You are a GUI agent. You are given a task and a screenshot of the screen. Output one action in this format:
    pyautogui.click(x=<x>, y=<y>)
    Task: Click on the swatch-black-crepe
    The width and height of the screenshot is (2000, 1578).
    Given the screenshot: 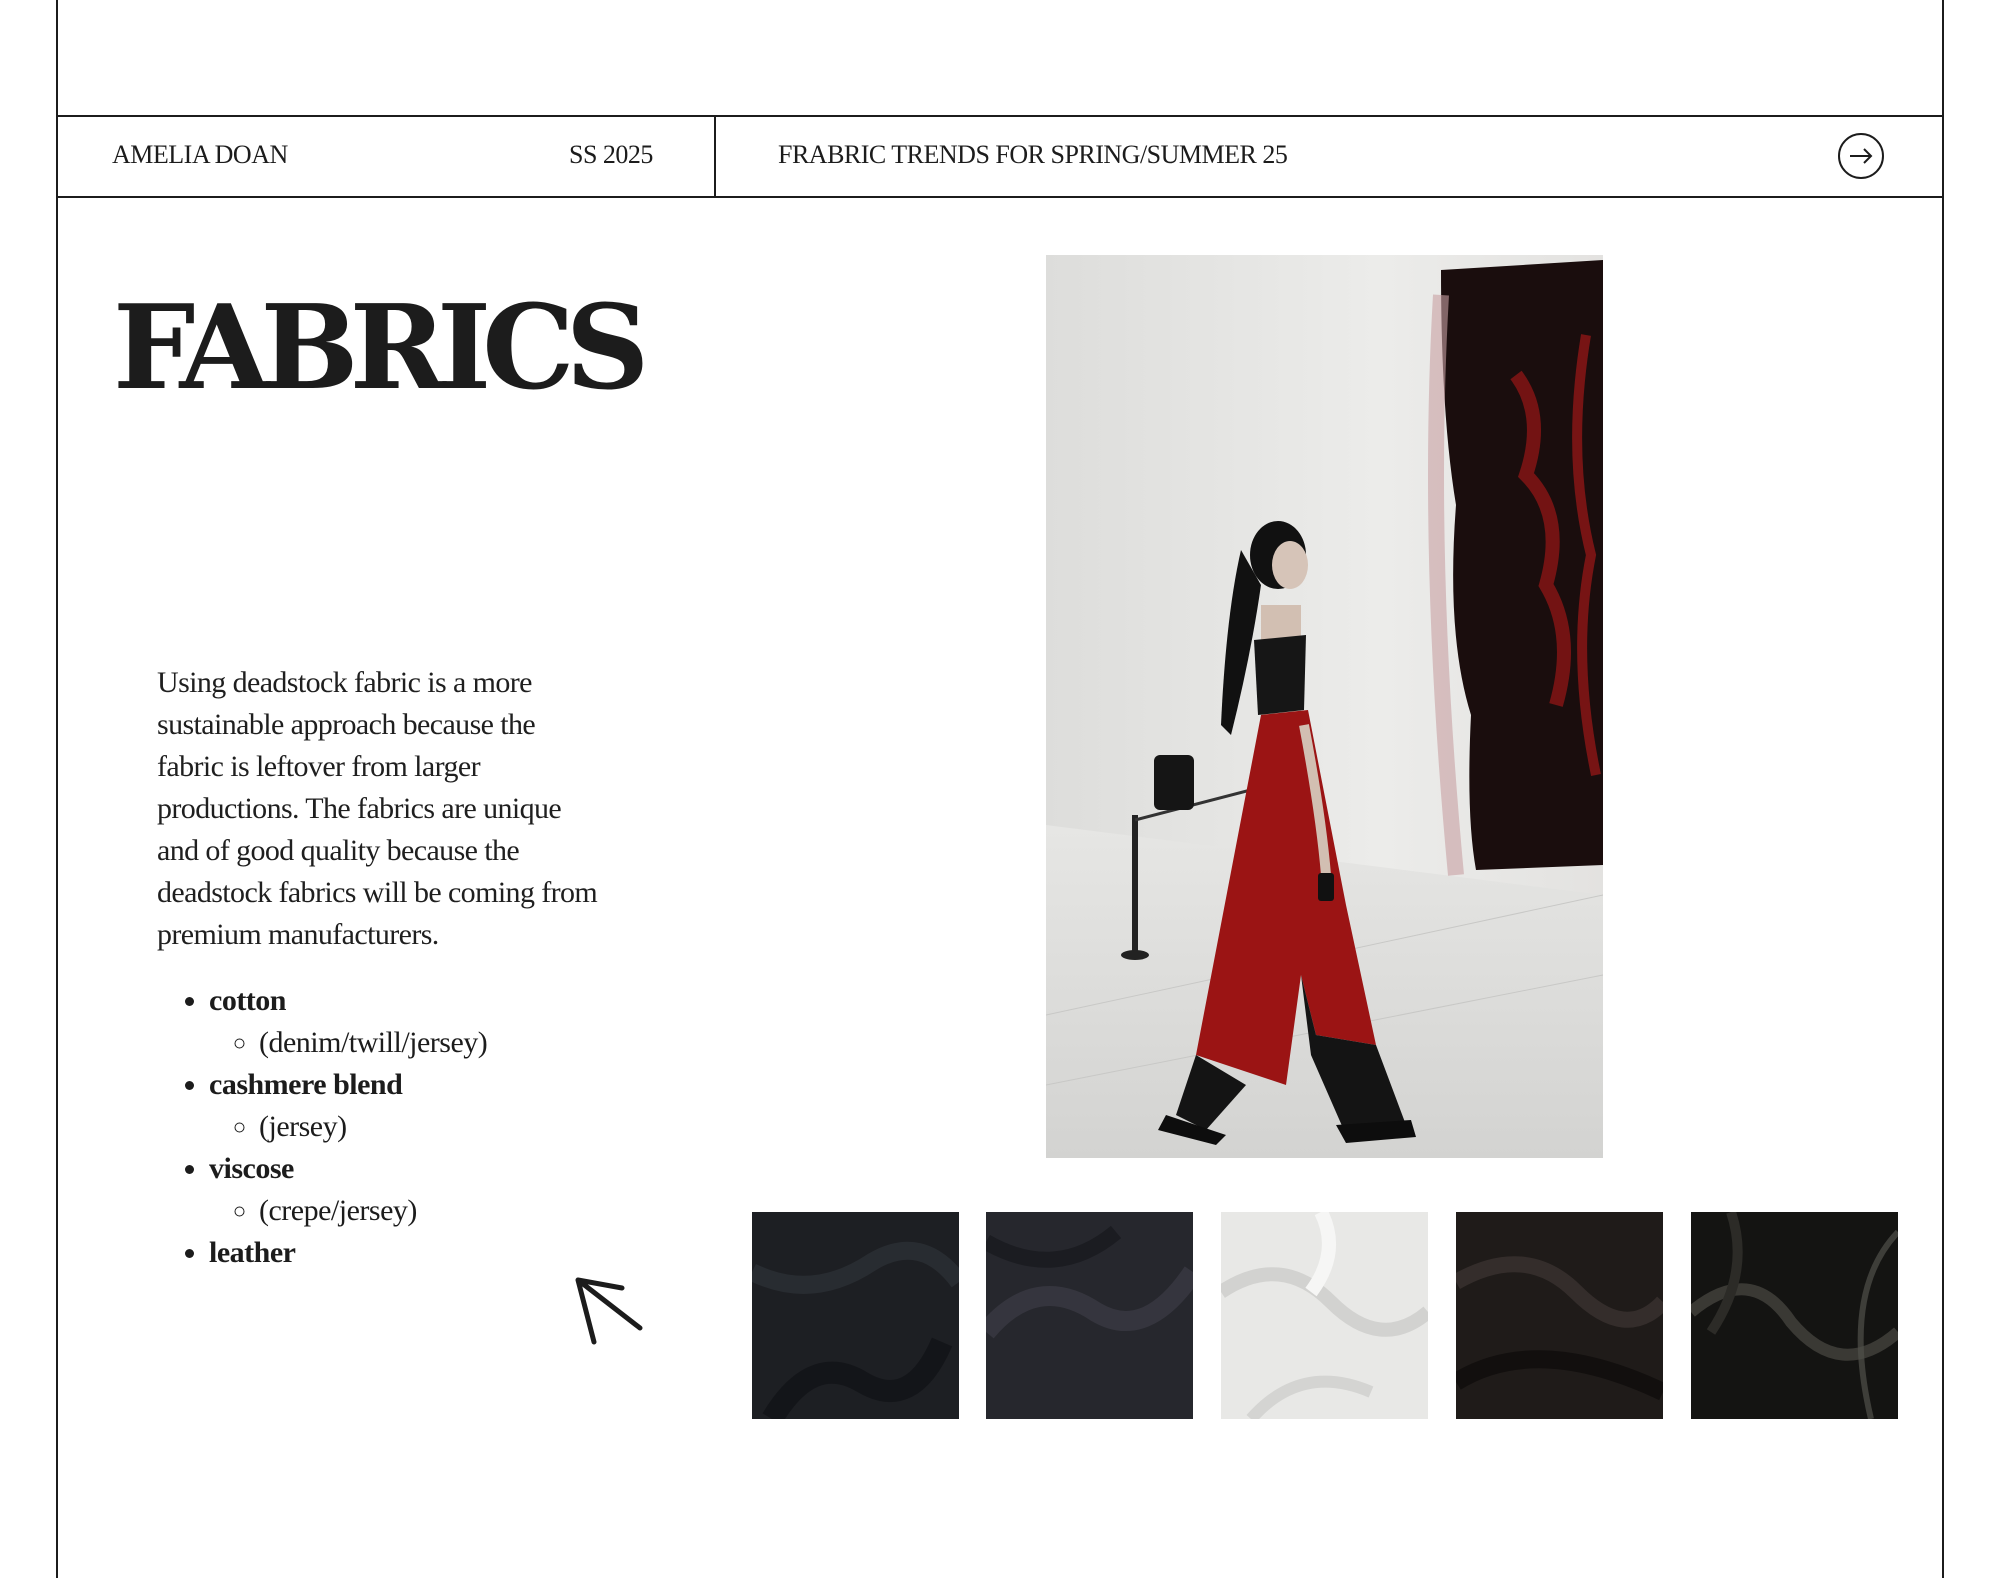 What is the action you would take?
    pyautogui.click(x=1559, y=1315)
    